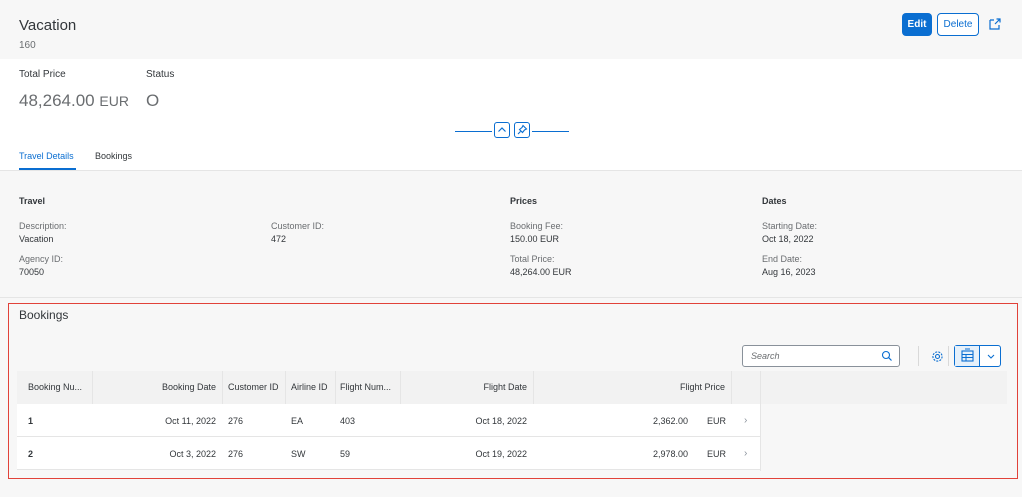 Image resolution: width=1022 pixels, height=497 pixels. What do you see at coordinates (113, 156) in the screenshot?
I see `tab-bookings: Bookings` at bounding box center [113, 156].